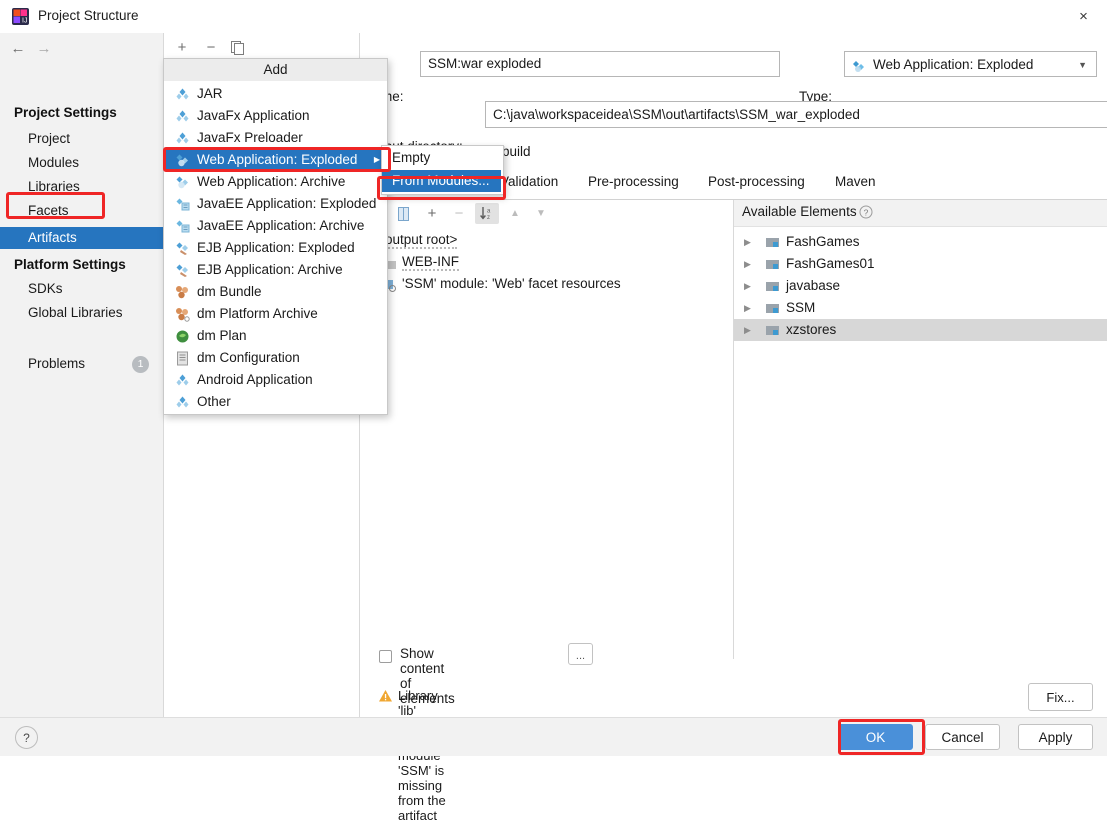  I want to click on sidebar-item-sdks: SDKs, so click(81, 289).